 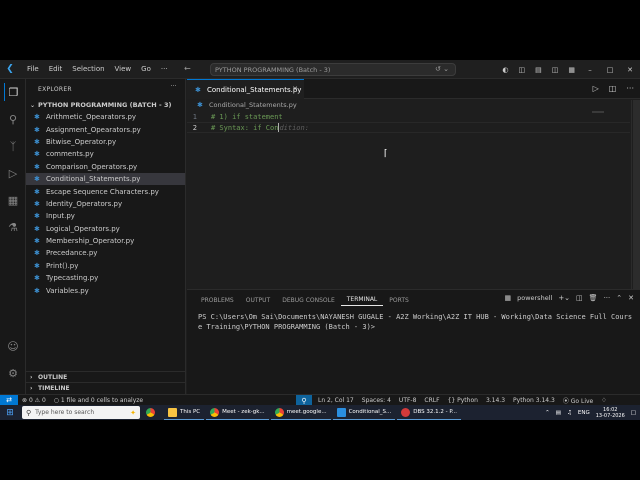 What do you see at coordinates (633, 413) in the screenshot?
I see `notification-icon: □` at bounding box center [633, 413].